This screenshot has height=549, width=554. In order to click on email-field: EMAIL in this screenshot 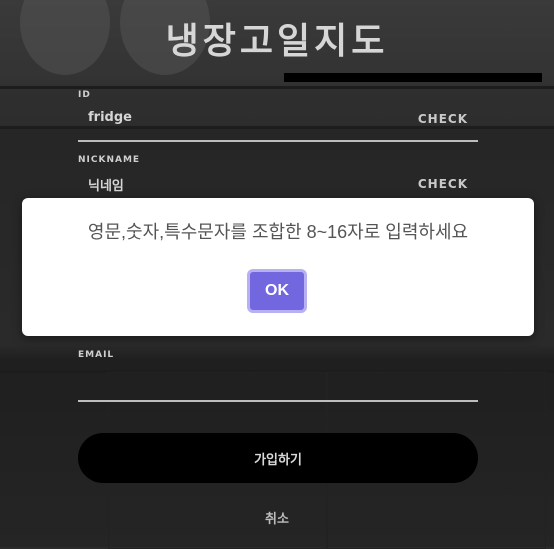, I will do `click(278, 377)`.